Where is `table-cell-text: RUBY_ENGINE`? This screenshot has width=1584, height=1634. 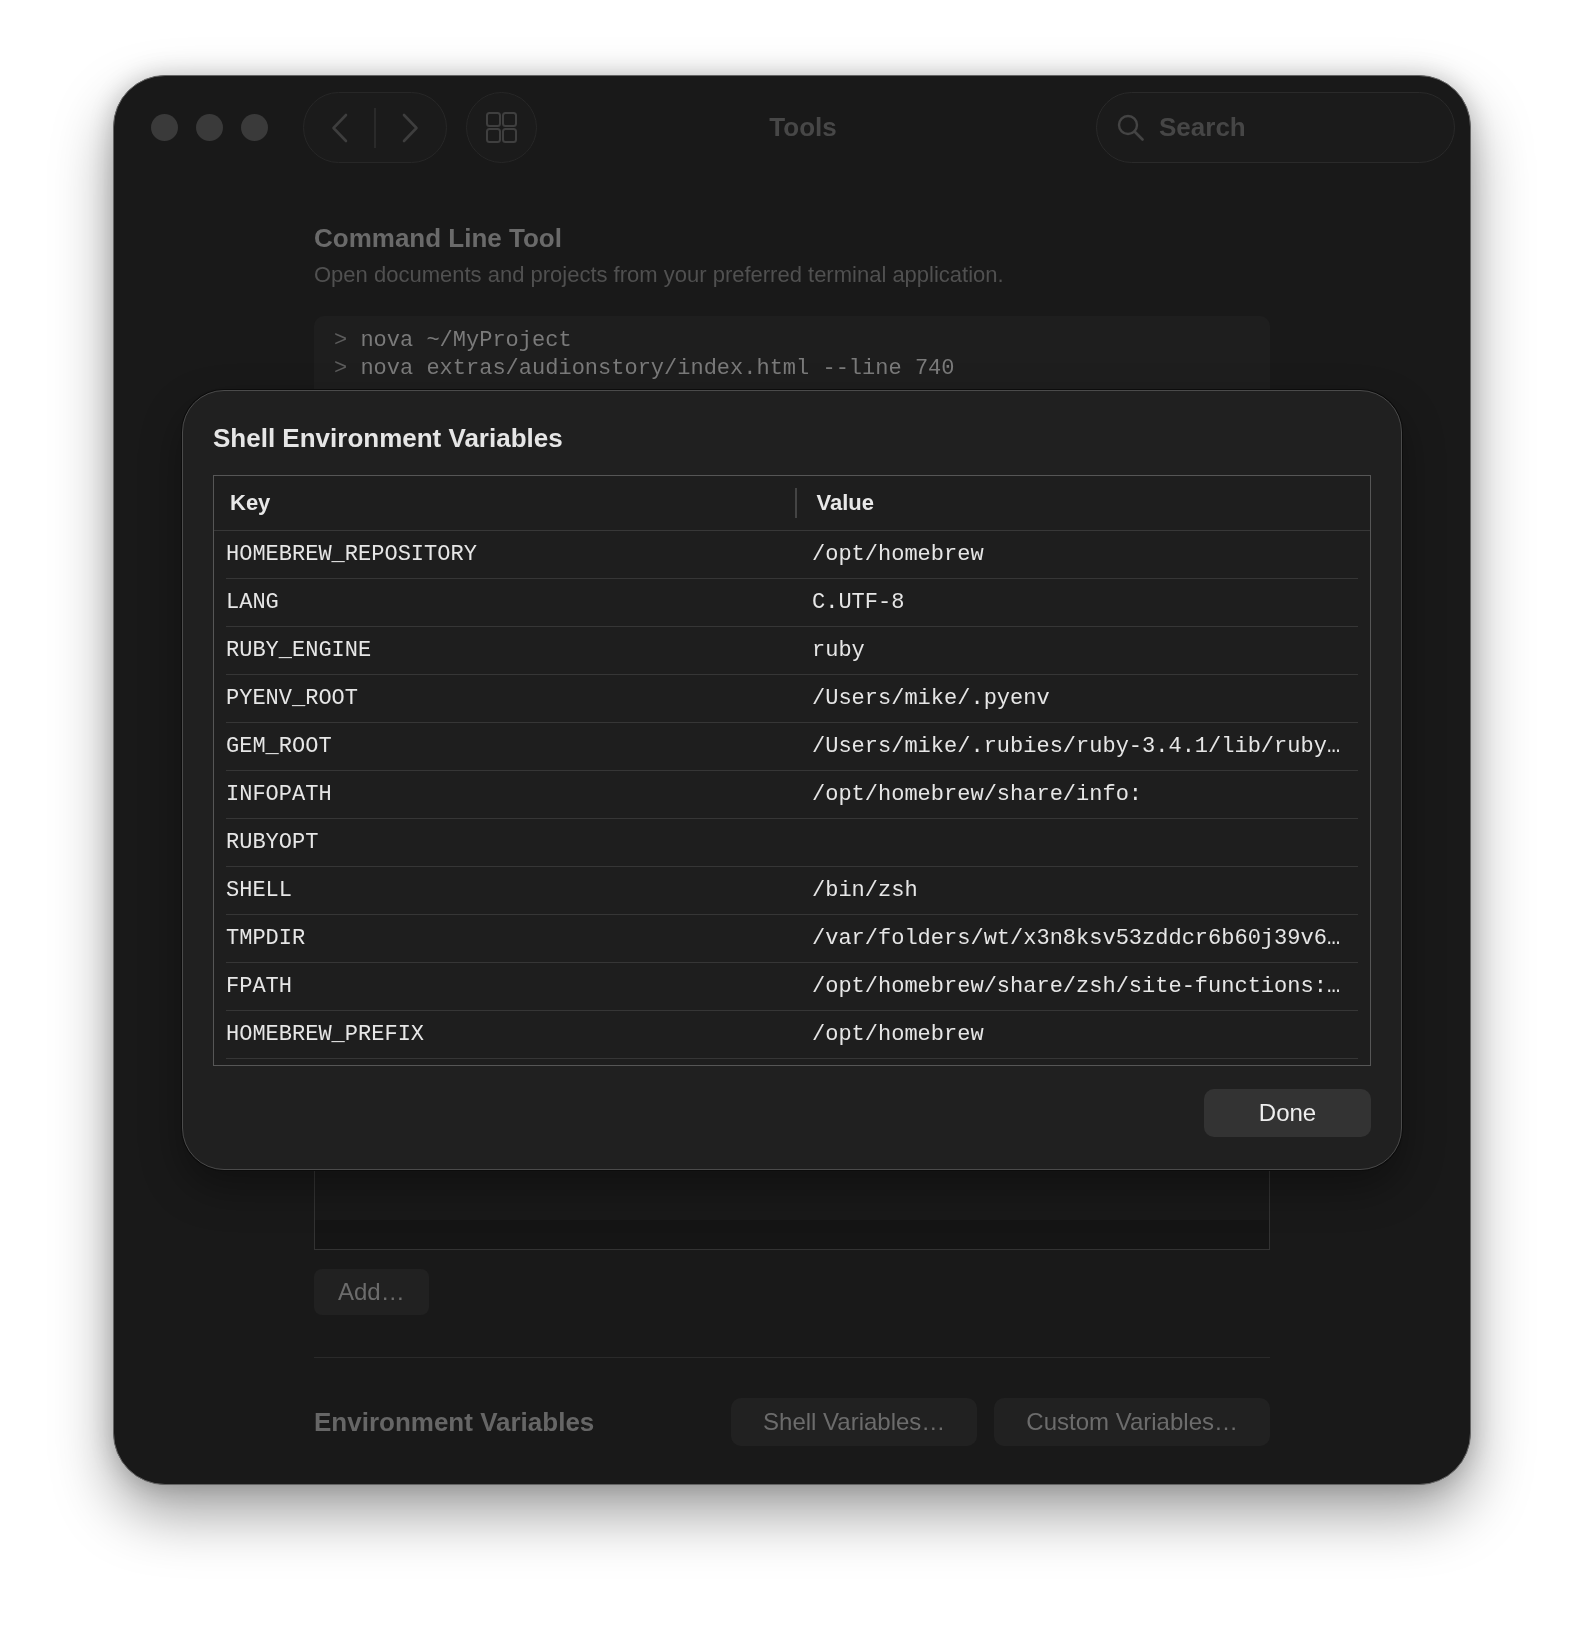 table-cell-text: RUBY_ENGINE is located at coordinates (299, 650).